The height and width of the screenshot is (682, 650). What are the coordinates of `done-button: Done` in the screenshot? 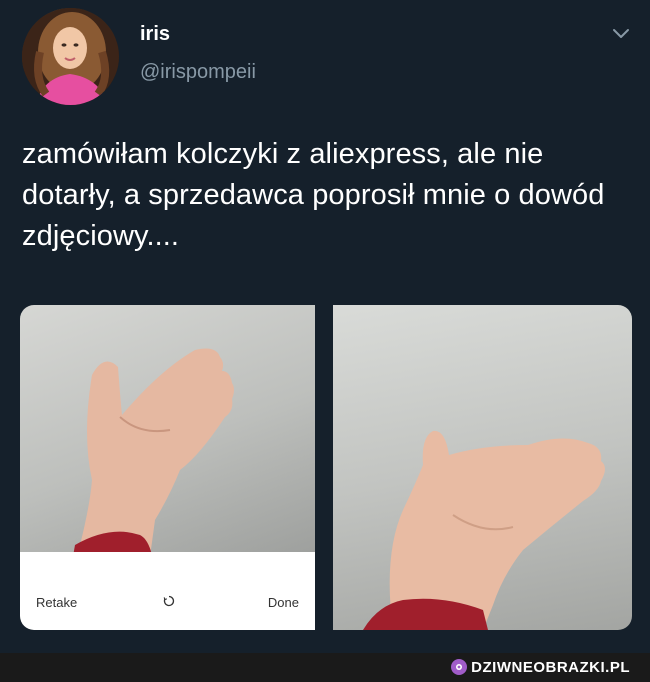 It's located at (283, 602).